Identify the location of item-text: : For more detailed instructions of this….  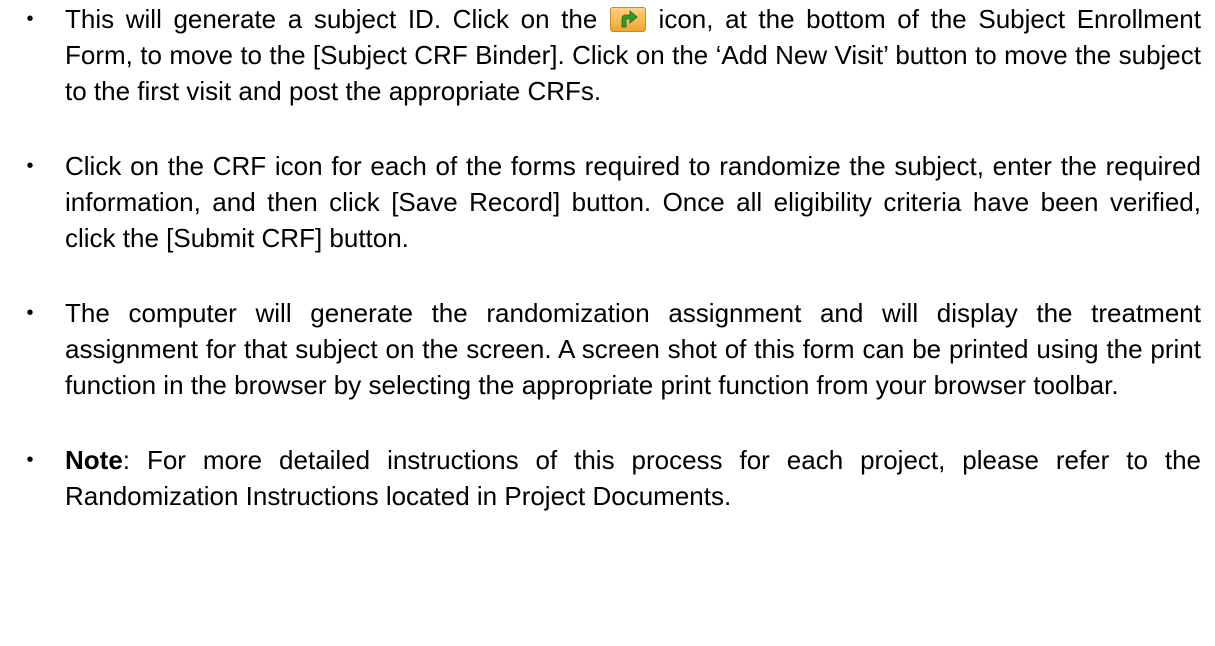
(633, 478).